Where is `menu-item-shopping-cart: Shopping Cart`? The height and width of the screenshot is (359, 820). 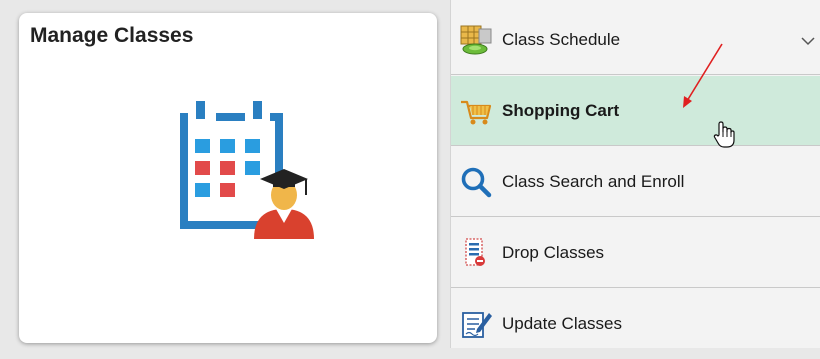
menu-item-shopping-cart: Shopping Cart is located at coordinates (635, 111).